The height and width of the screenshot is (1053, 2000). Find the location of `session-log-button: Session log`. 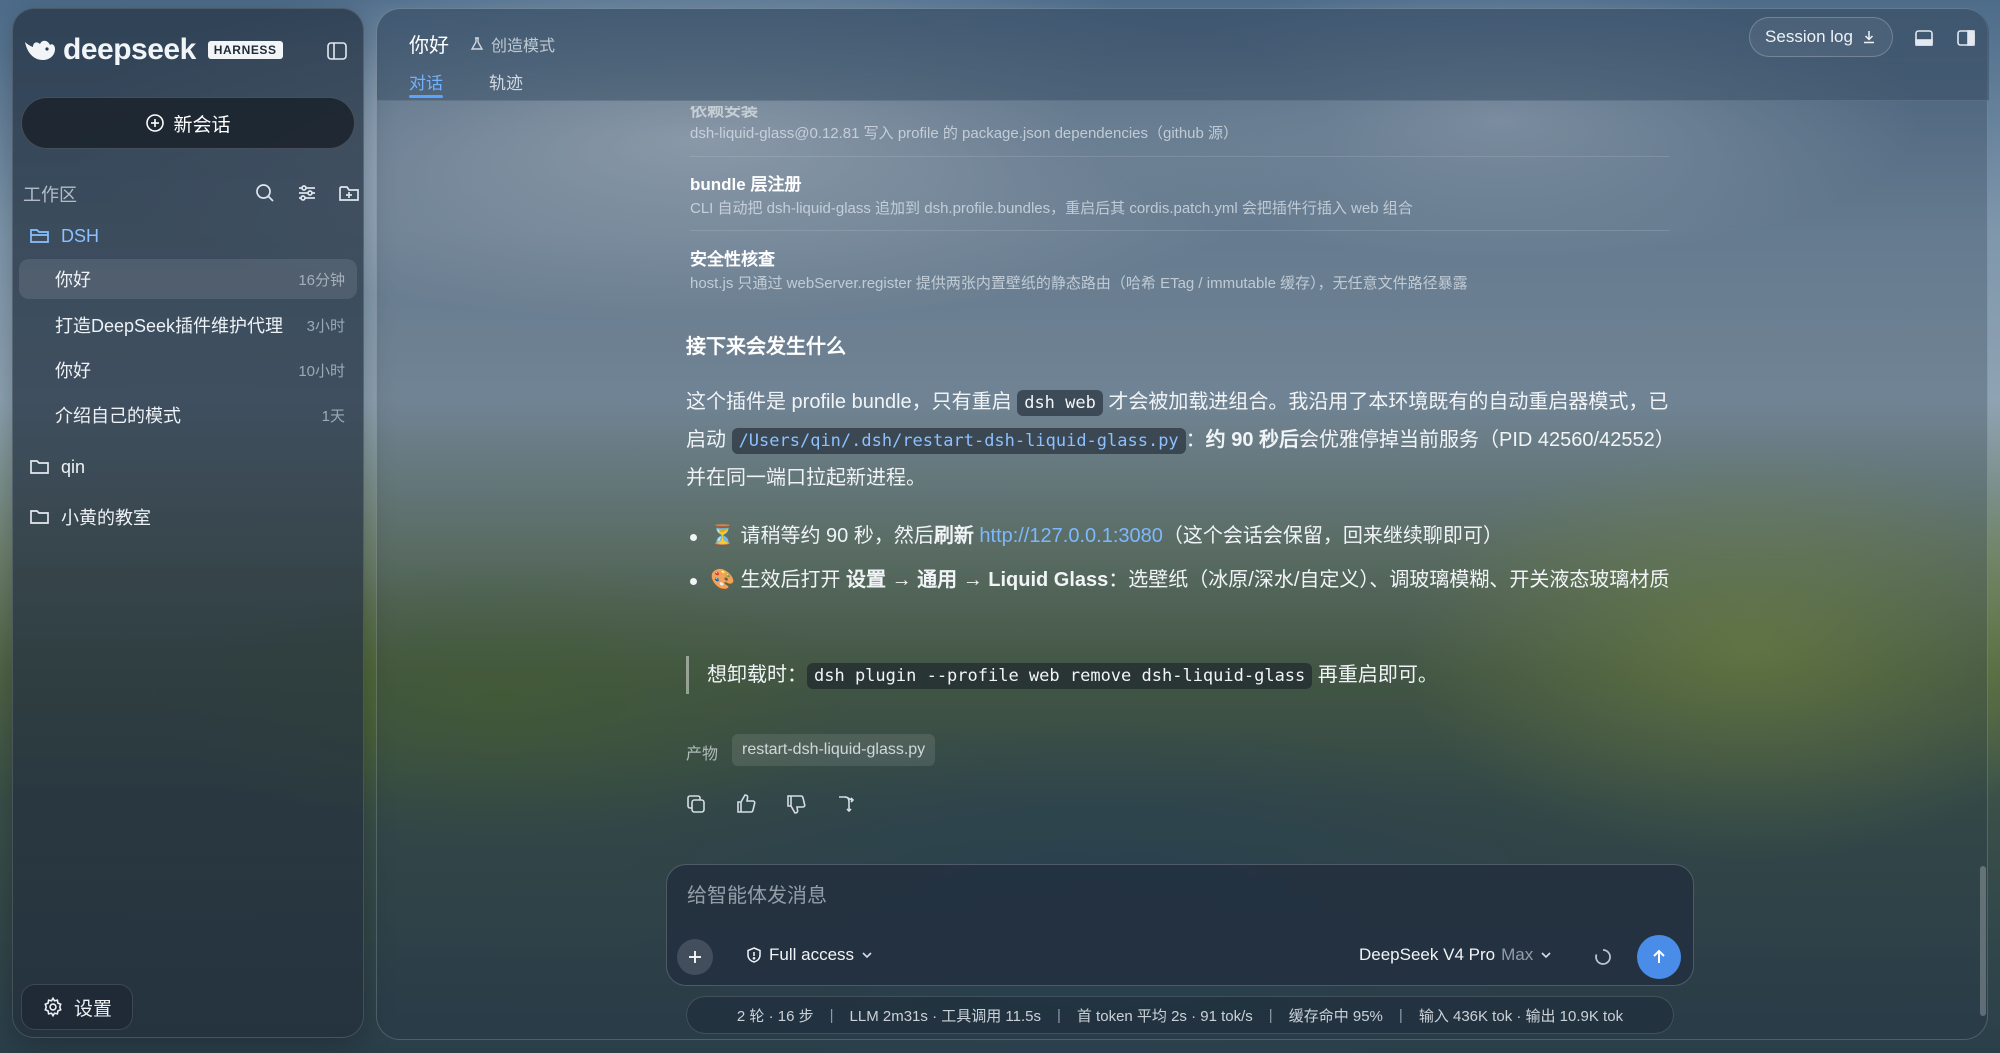

session-log-button: Session log is located at coordinates (1821, 37).